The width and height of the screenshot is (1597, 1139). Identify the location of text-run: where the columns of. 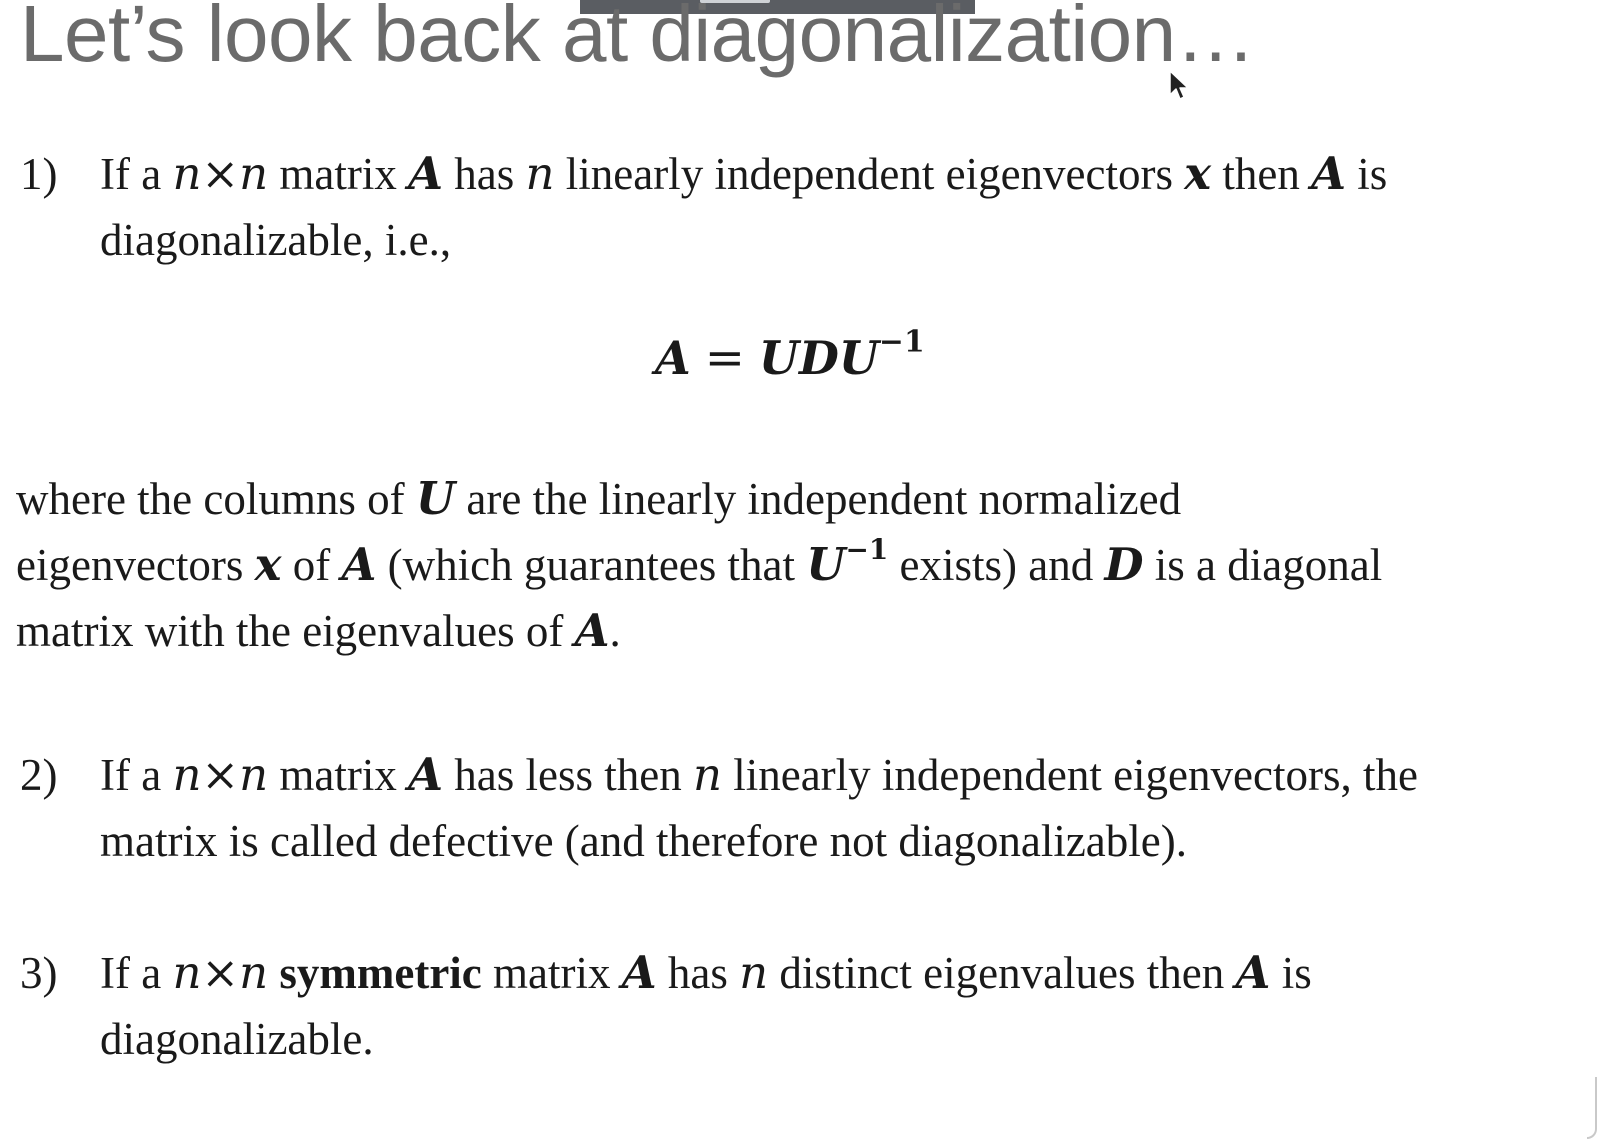
(216, 499).